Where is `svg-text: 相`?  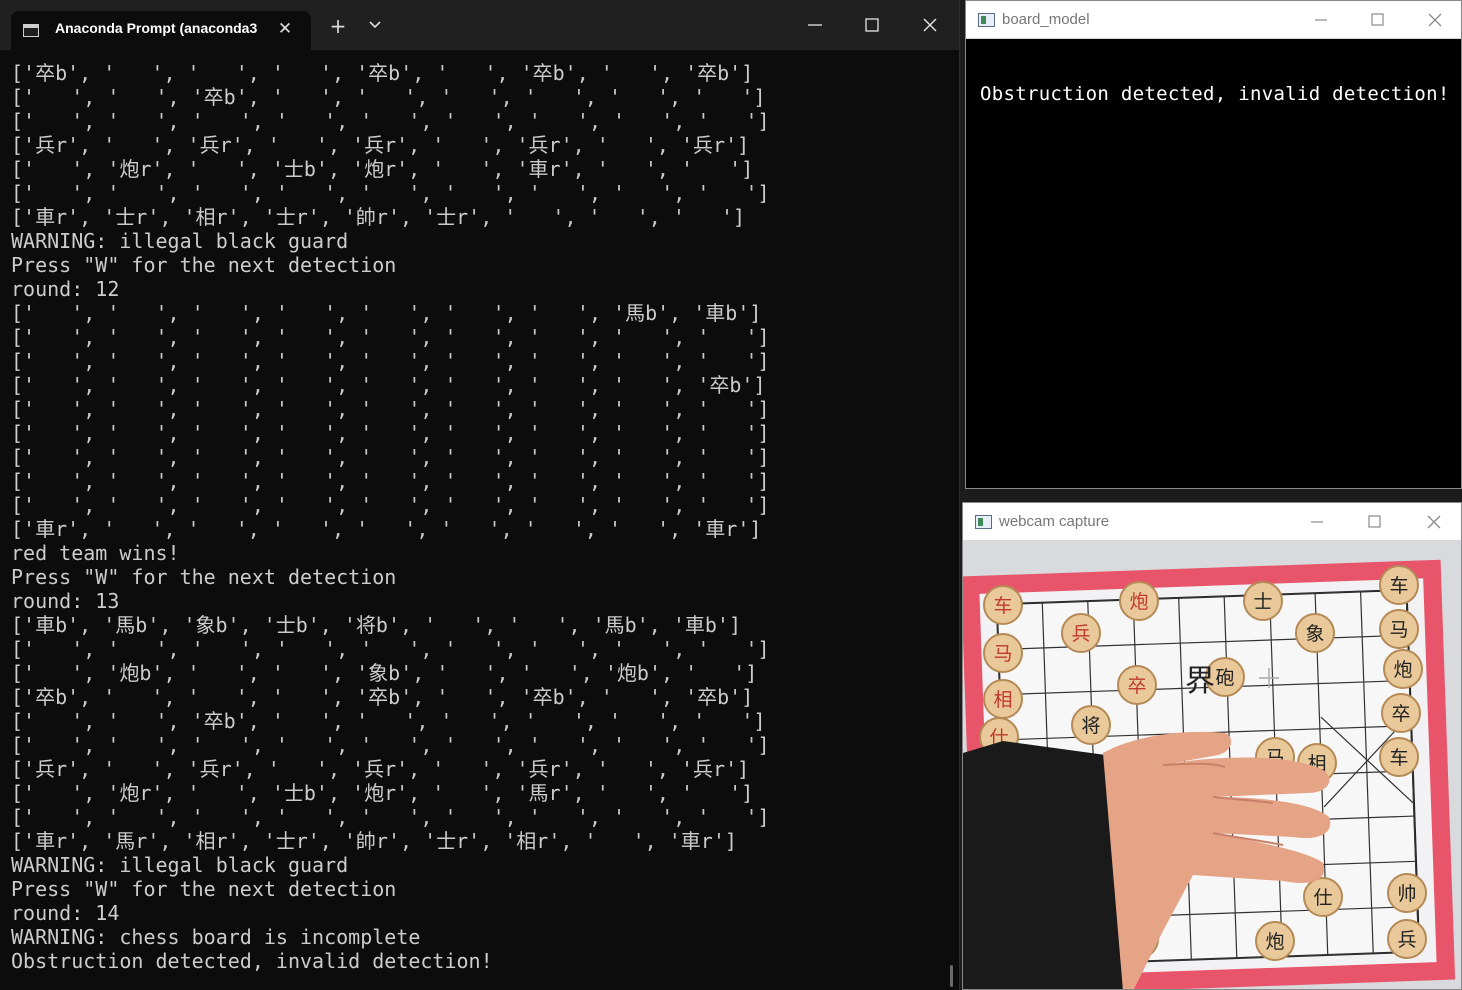
svg-text: 相 is located at coordinates (1002, 700).